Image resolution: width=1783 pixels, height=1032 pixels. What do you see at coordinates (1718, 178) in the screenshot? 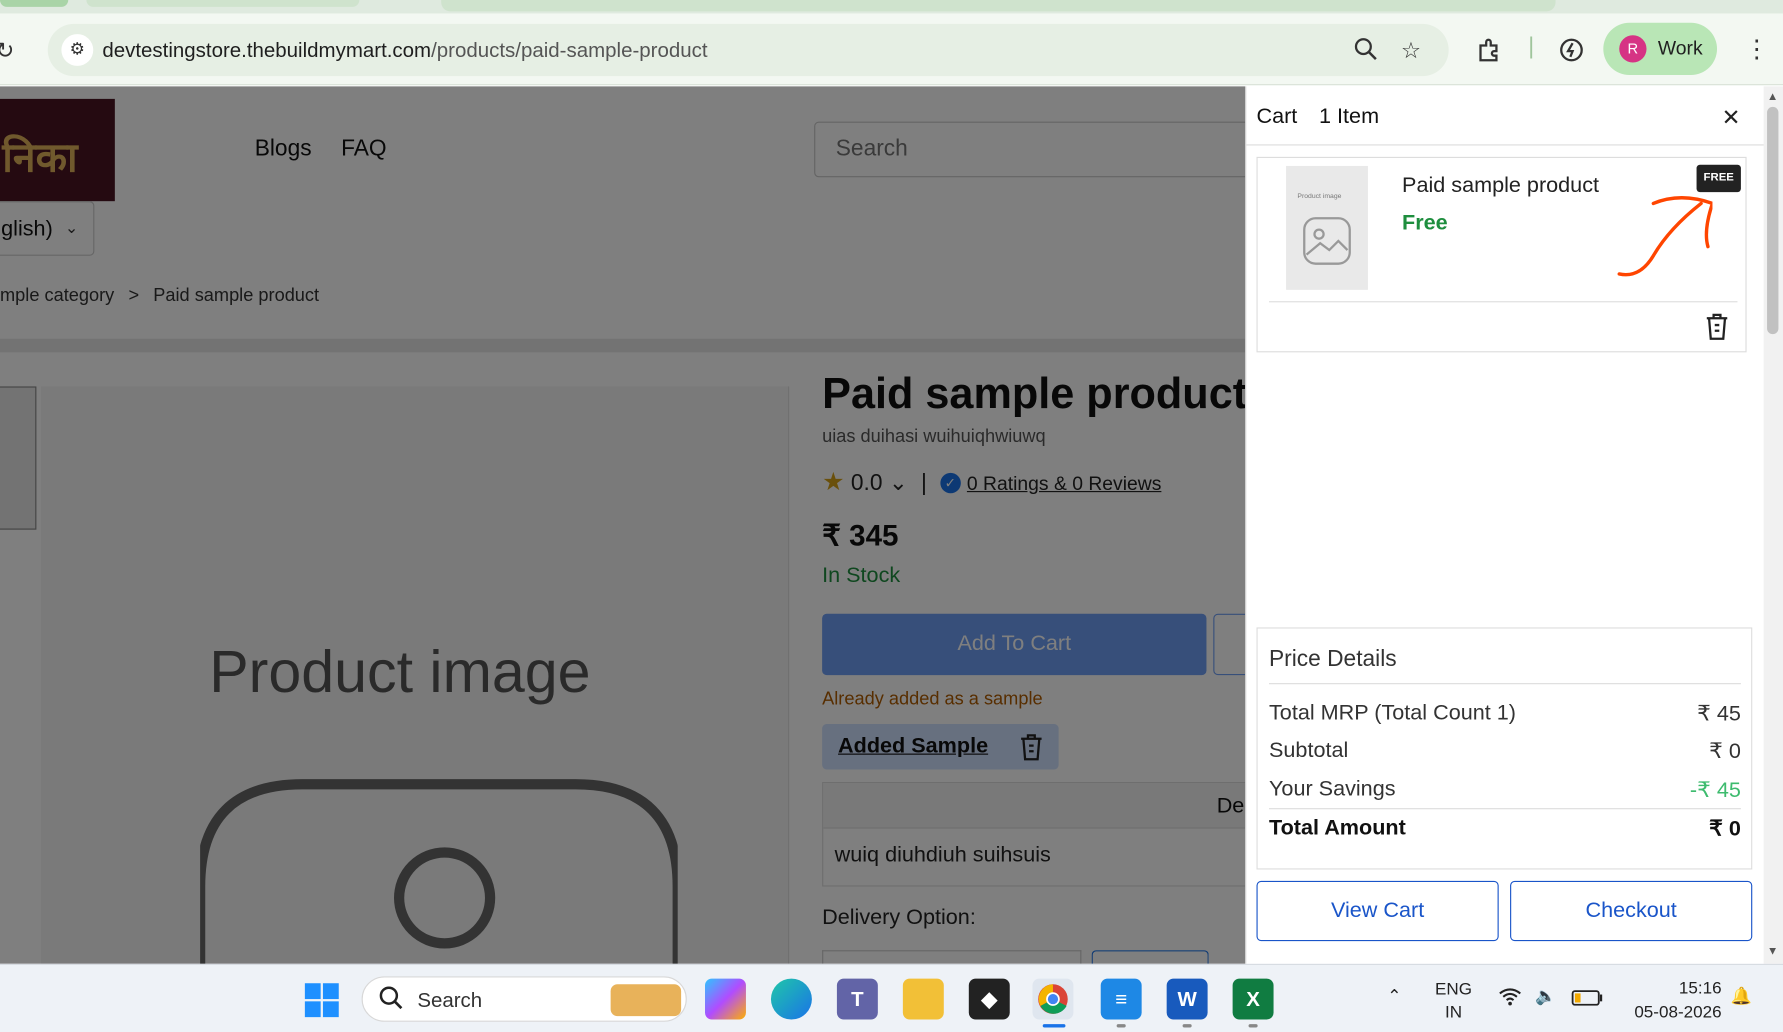
I see `free-badge: FREE` at bounding box center [1718, 178].